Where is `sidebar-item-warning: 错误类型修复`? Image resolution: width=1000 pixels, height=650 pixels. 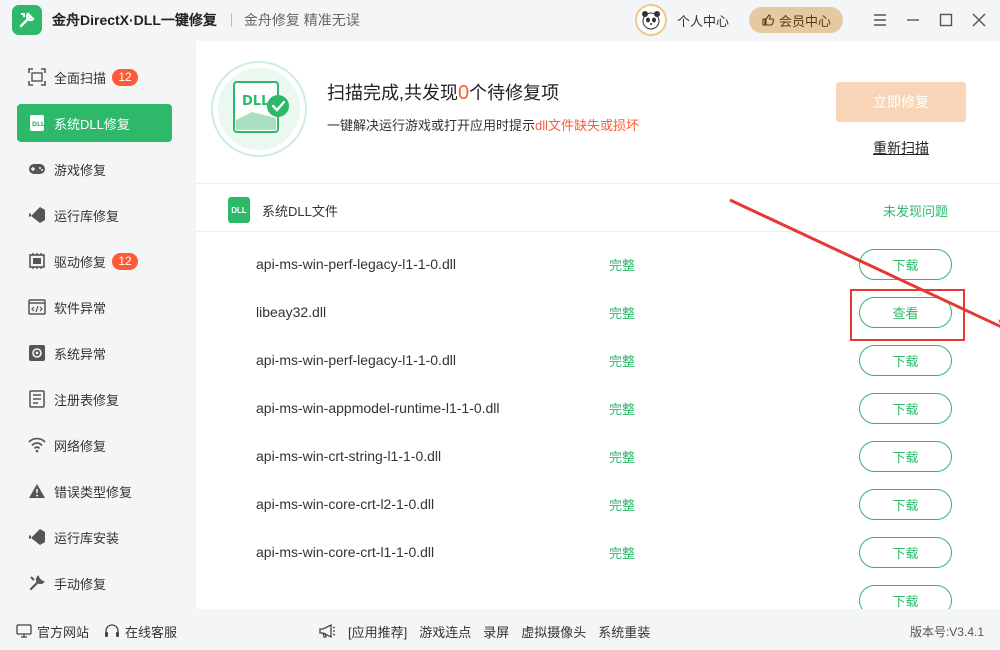
sidebar-item-warning: 错误类型修复 is located at coordinates (94, 491).